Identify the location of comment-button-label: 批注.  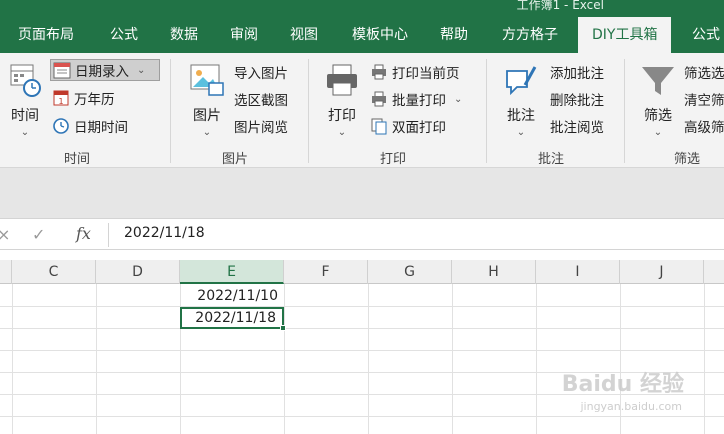
(521, 116).